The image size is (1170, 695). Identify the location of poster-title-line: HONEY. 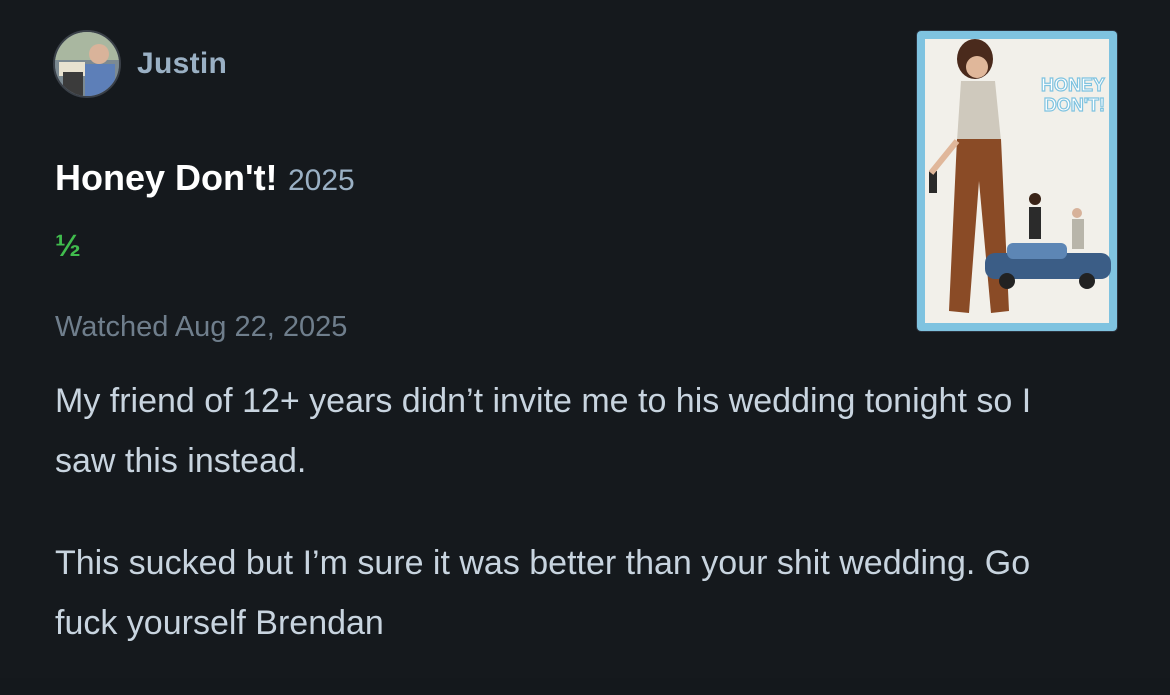
(1073, 85).